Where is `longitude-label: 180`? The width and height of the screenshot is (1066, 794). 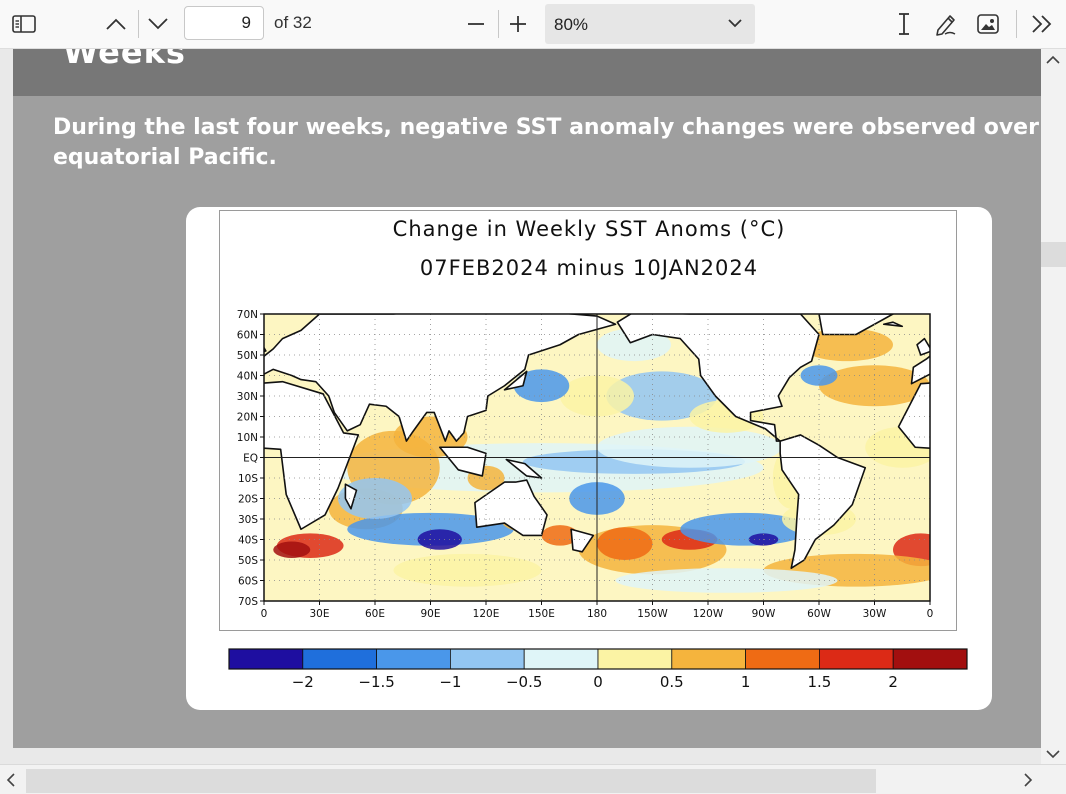
longitude-label: 180 is located at coordinates (597, 614).